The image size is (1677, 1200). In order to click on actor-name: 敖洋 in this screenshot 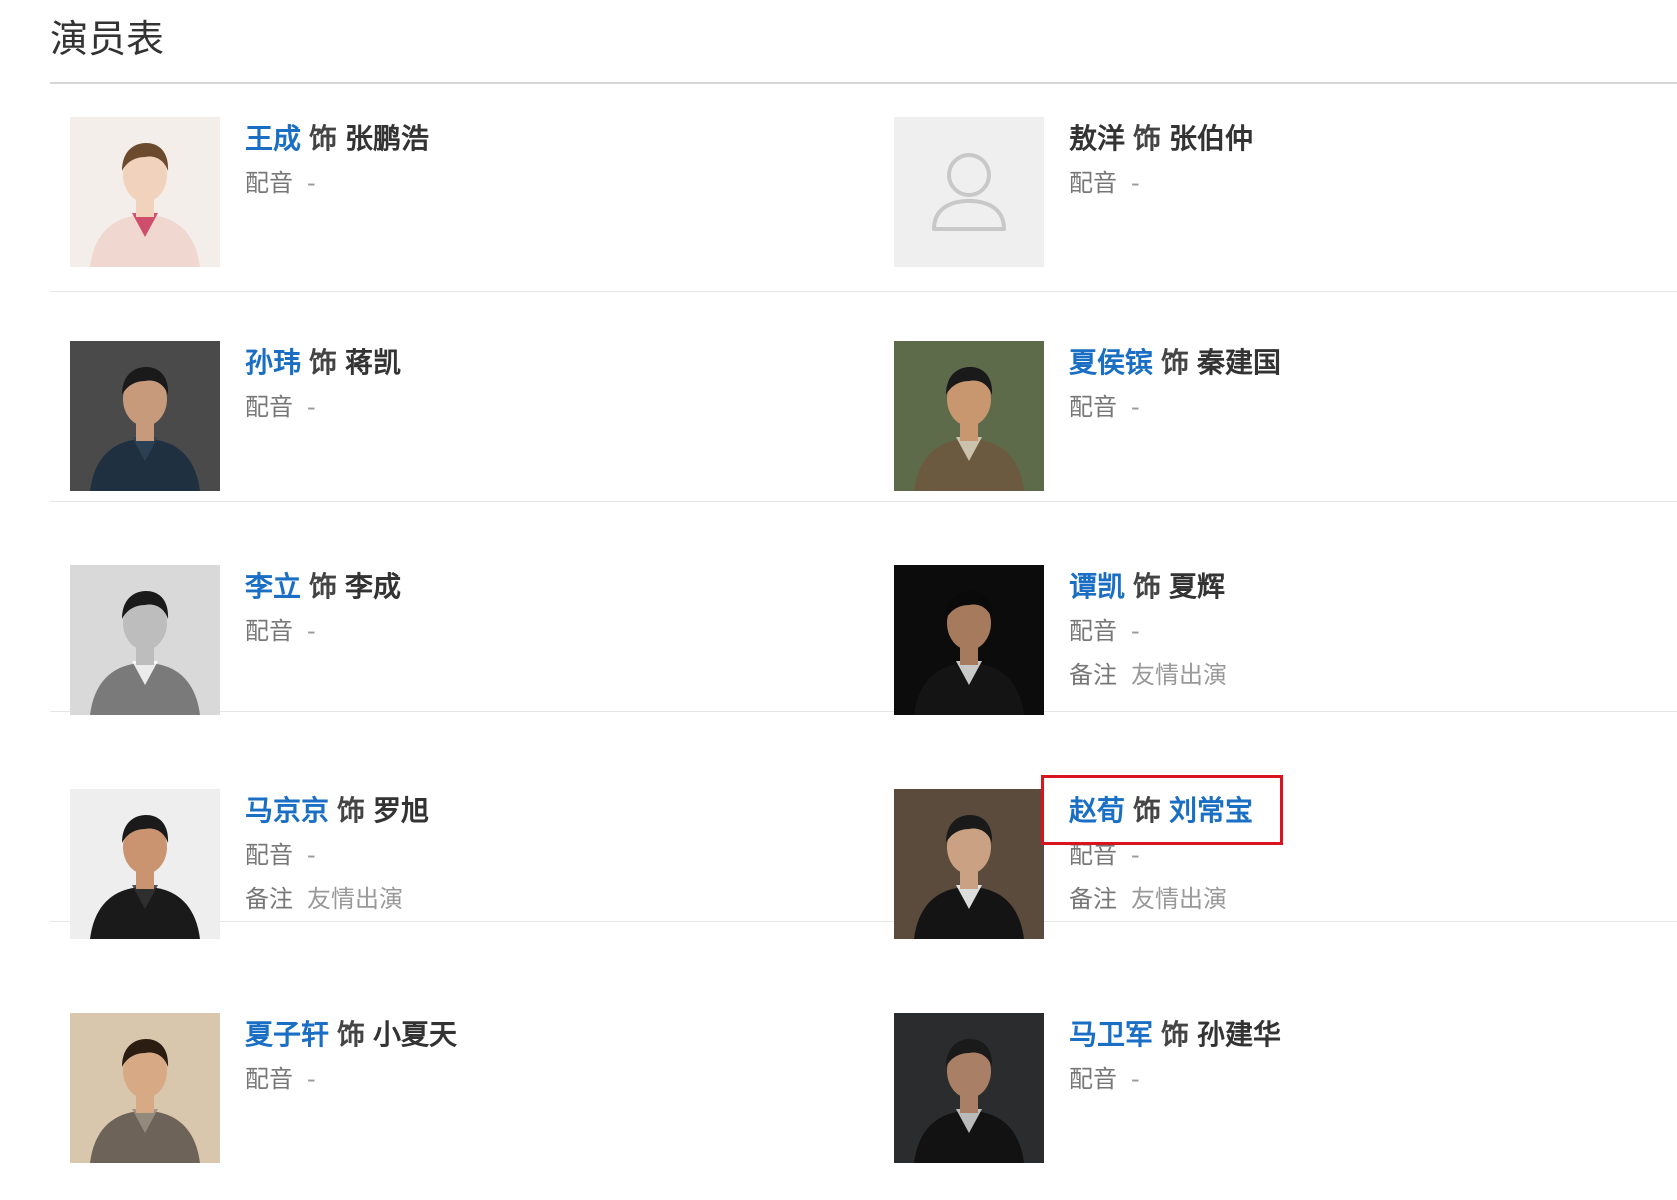, I will do `click(1097, 138)`.